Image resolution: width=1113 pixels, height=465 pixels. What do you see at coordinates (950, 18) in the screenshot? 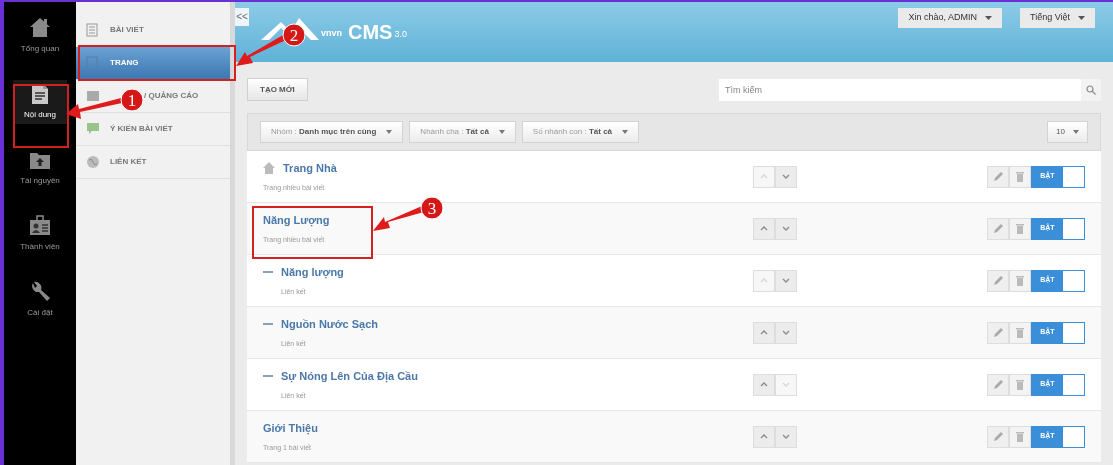
I see `user-menu: Xin chào, ADMIN` at bounding box center [950, 18].